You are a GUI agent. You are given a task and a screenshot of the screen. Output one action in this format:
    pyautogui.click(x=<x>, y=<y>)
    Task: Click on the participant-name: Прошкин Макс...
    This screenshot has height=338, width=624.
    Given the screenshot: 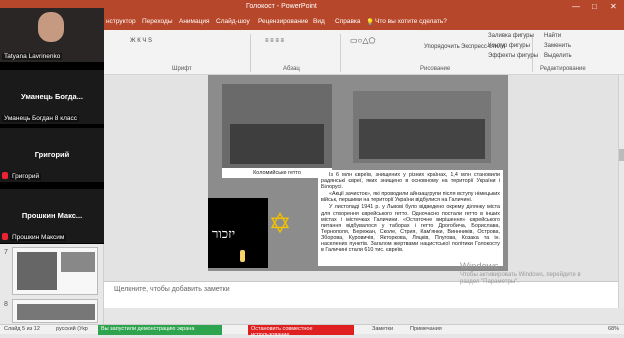 What is the action you would take?
    pyautogui.click(x=52, y=215)
    